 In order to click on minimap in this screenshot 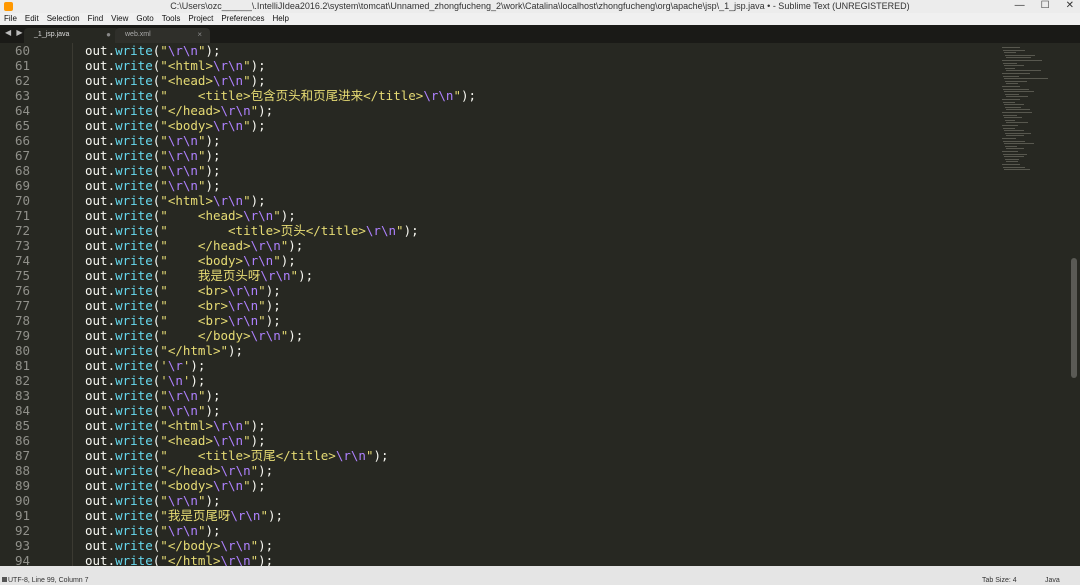, I will do `click(1033, 304)`.